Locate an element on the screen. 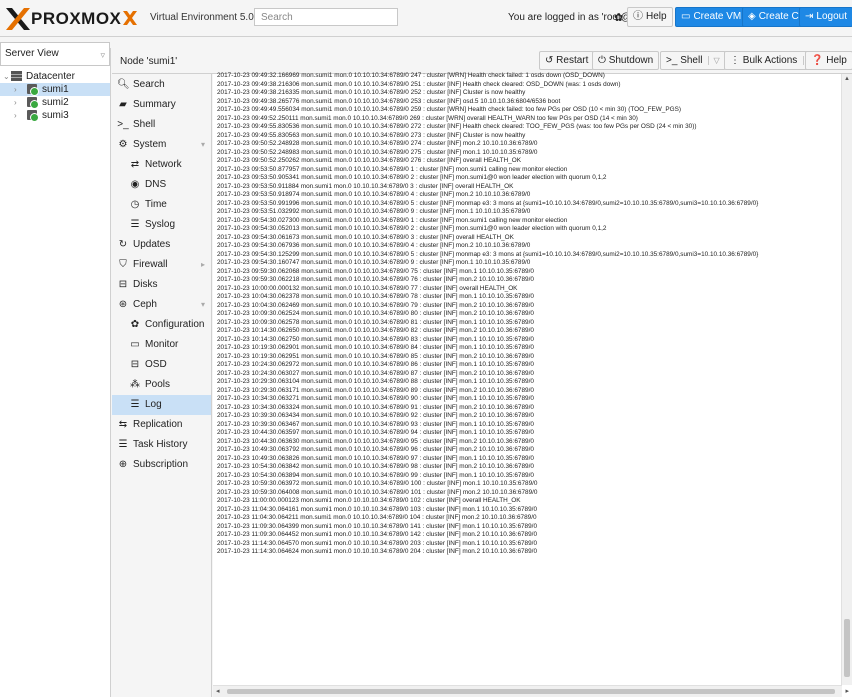  nav-item-dns: ◉ DNS is located at coordinates (161, 185).